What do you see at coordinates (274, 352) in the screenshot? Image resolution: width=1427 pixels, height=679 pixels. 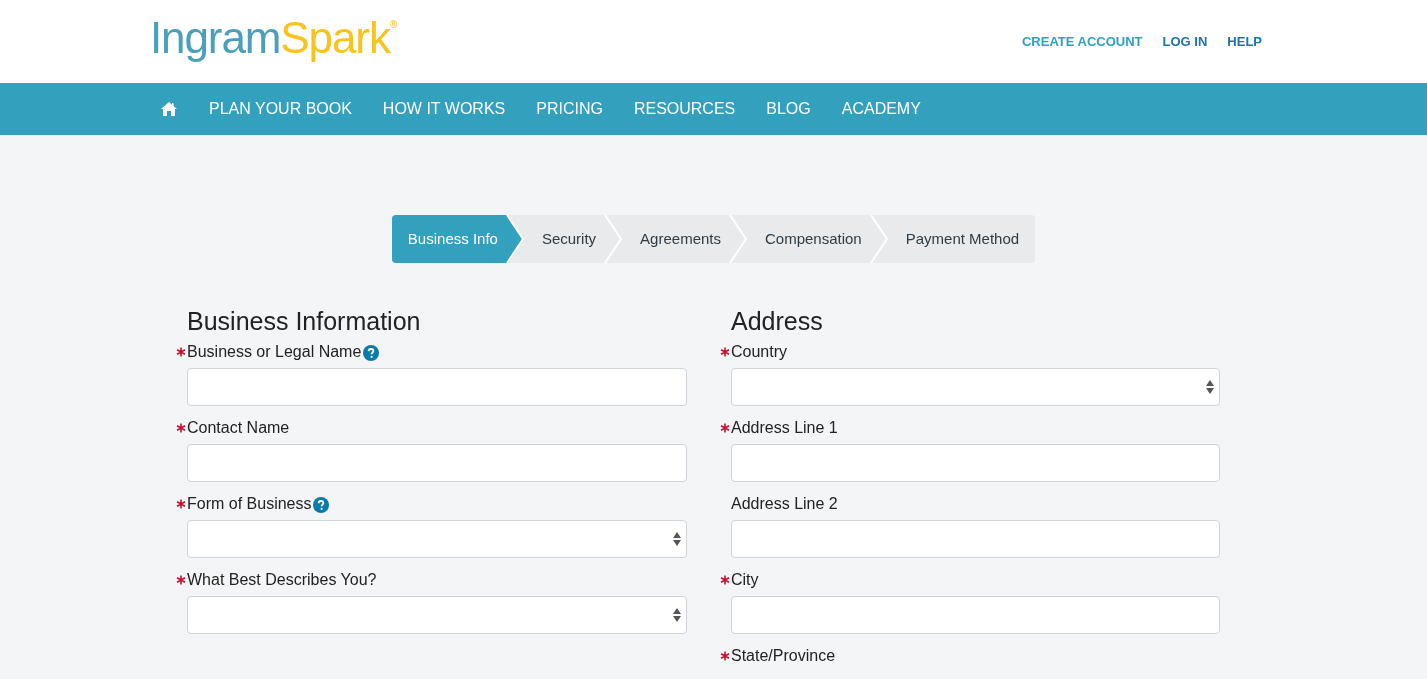 I see `field-label: Business or Legal Name` at bounding box center [274, 352].